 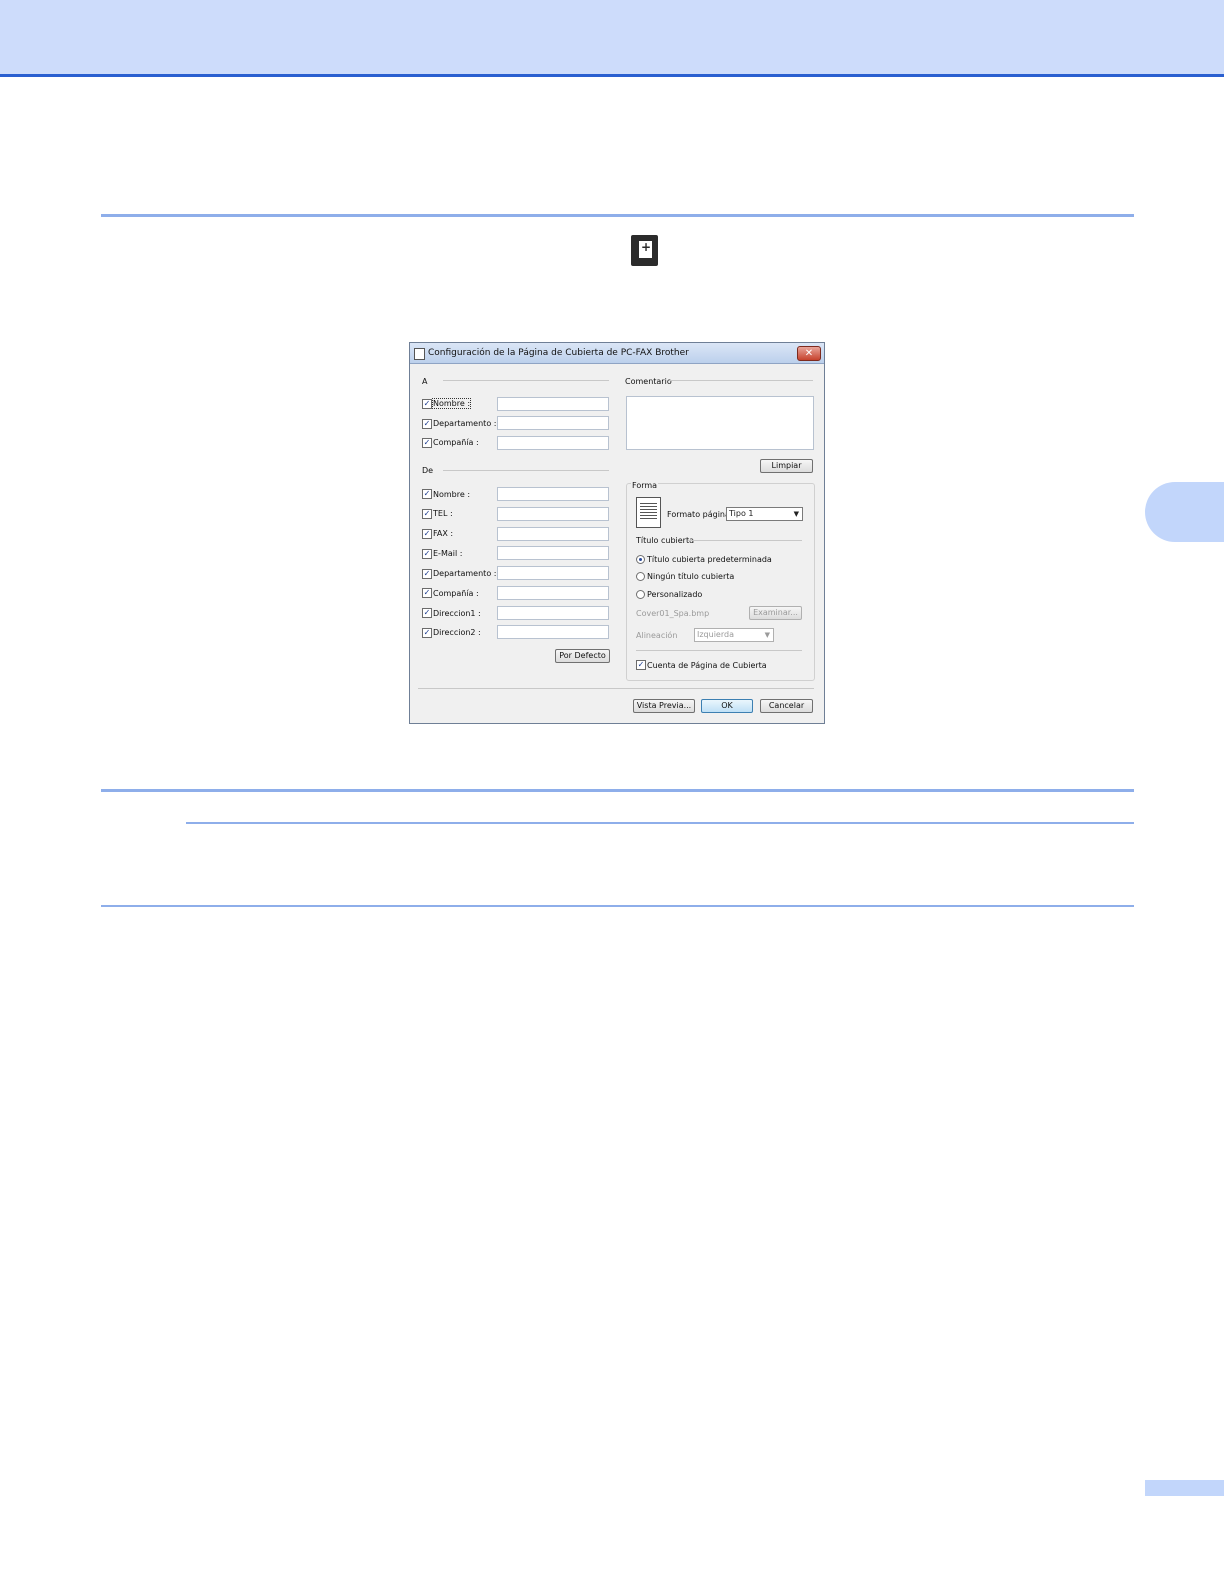 What do you see at coordinates (1184, 512) in the screenshot?
I see `chapter-tab` at bounding box center [1184, 512].